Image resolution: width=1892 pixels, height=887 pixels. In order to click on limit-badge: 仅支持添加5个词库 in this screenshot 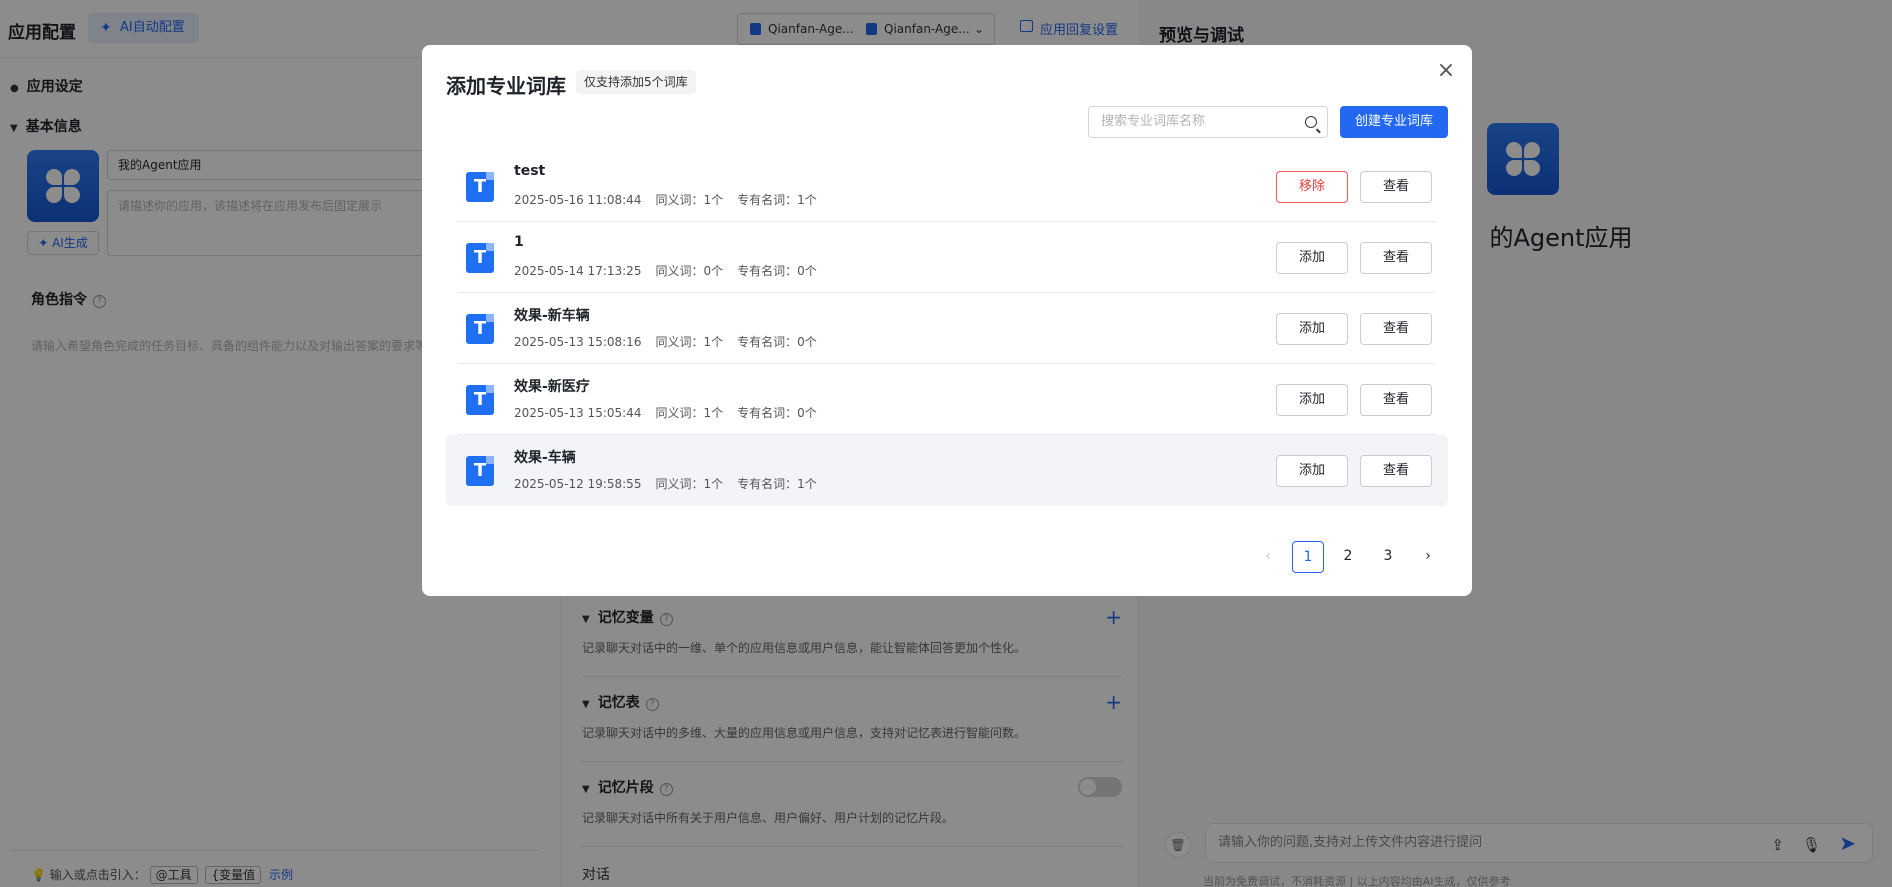, I will do `click(636, 82)`.